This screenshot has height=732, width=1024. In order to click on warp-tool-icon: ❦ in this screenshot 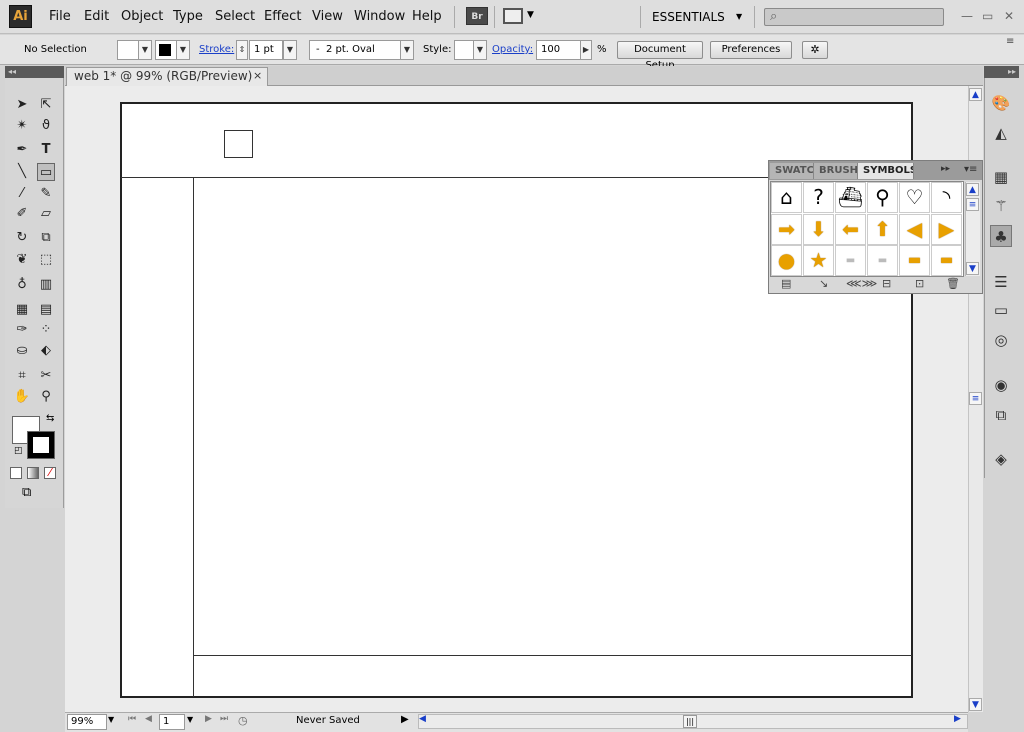, I will do `click(22, 260)`.